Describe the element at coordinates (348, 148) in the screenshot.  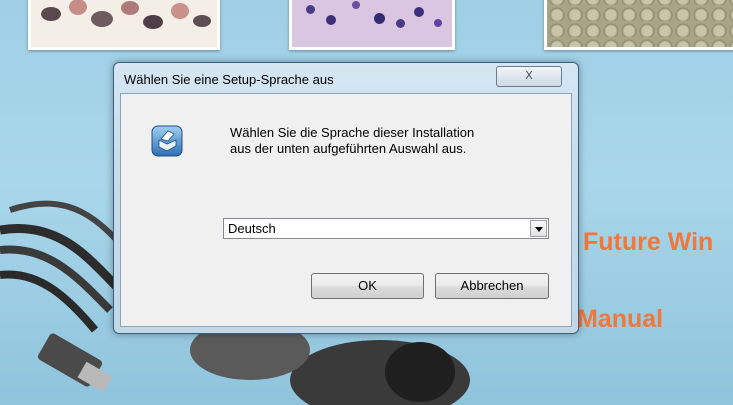
I see `message-line-2: aus der unten aufgeführten Auswahl aus.` at that location.